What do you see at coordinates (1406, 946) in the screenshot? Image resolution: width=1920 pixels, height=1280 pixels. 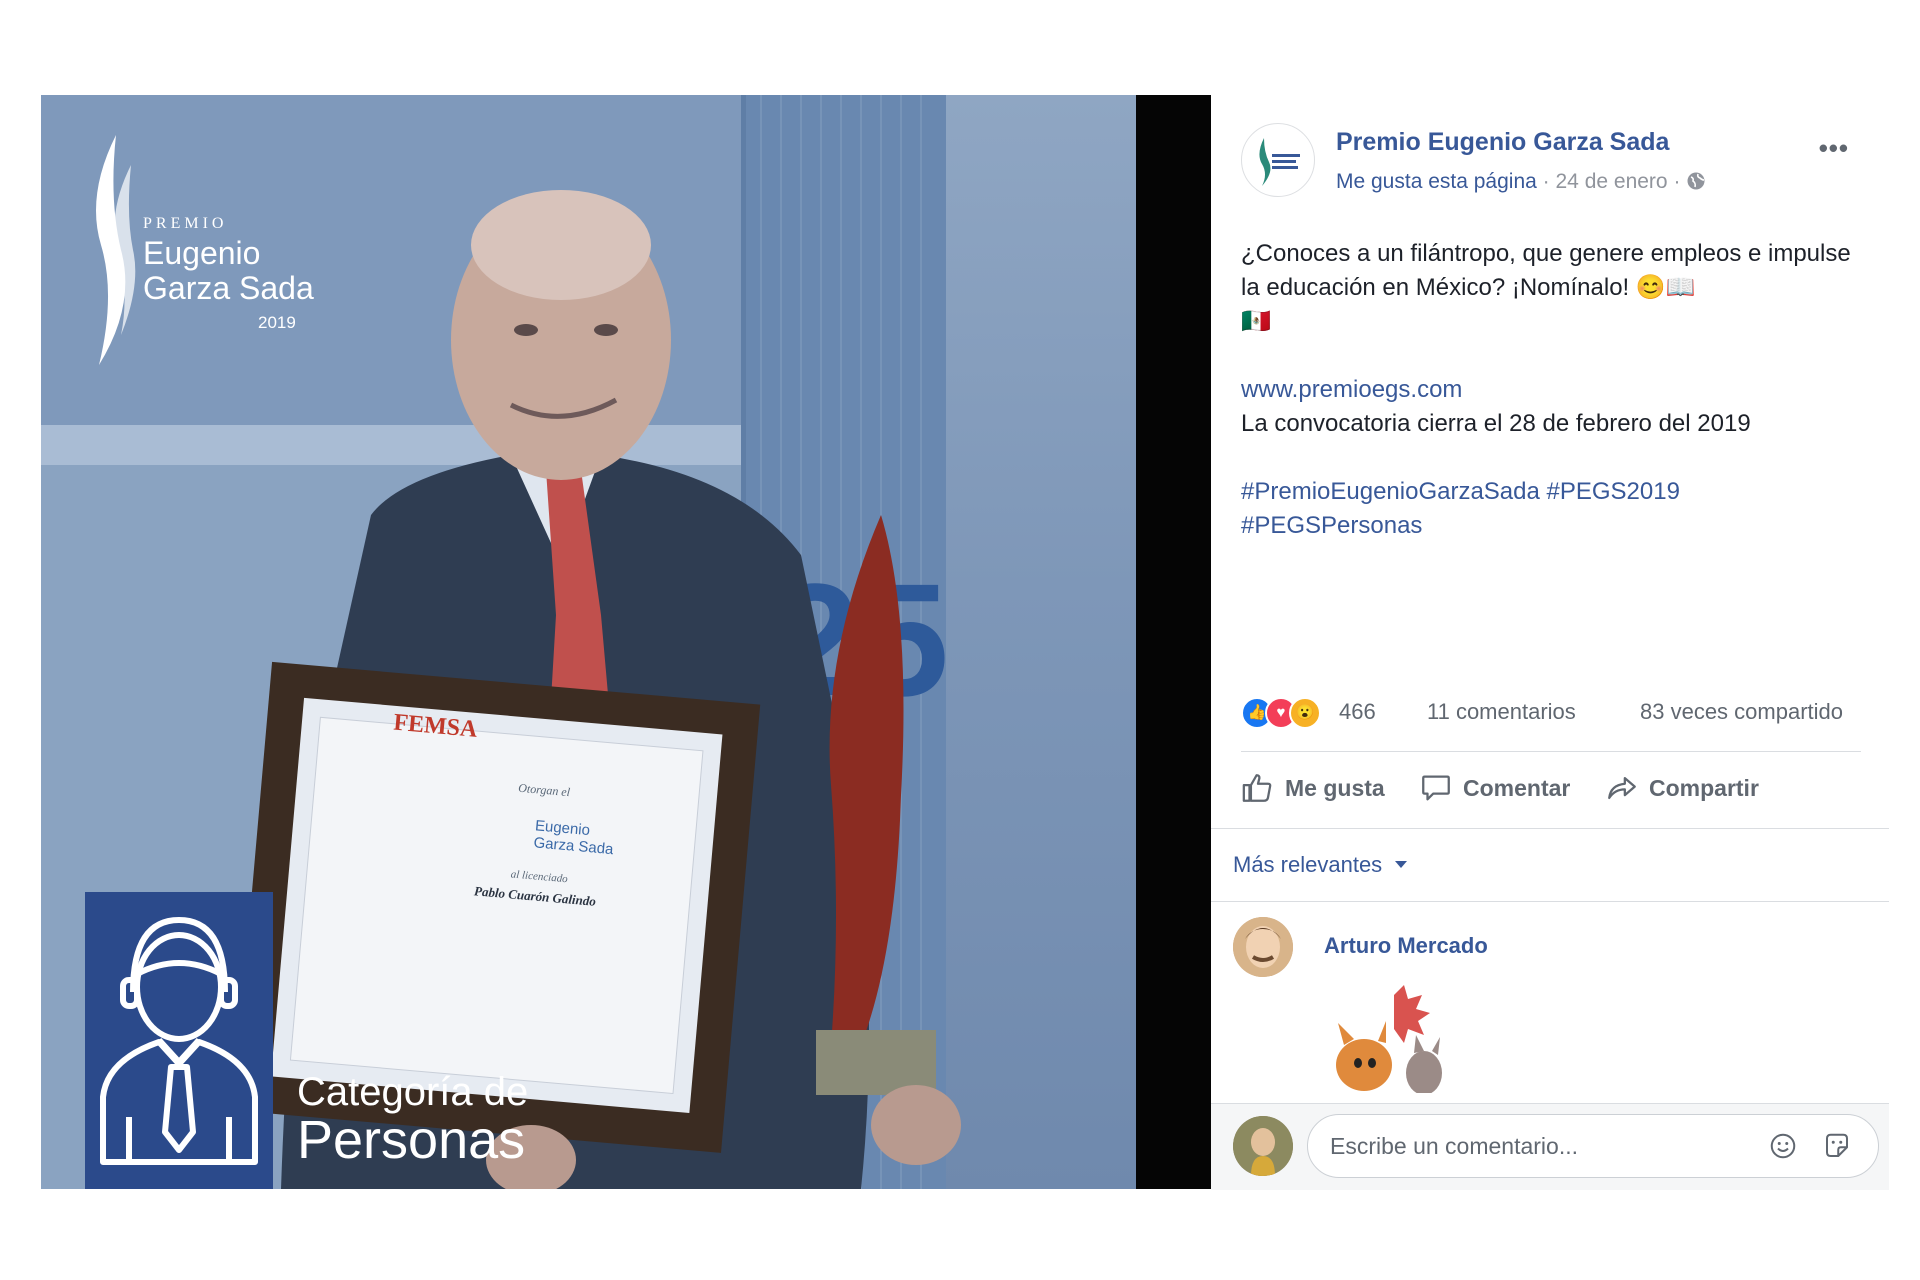 I see `comment-author: Arturo Mercado` at bounding box center [1406, 946].